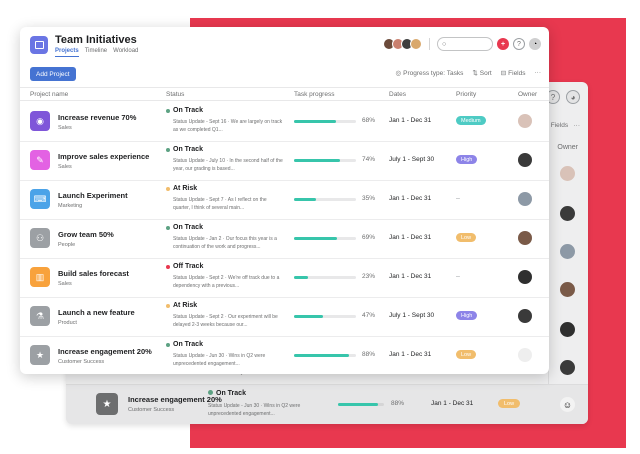 The height and width of the screenshot is (454, 640). Describe the element at coordinates (465, 44) in the screenshot. I see `search-input: ○` at that location.